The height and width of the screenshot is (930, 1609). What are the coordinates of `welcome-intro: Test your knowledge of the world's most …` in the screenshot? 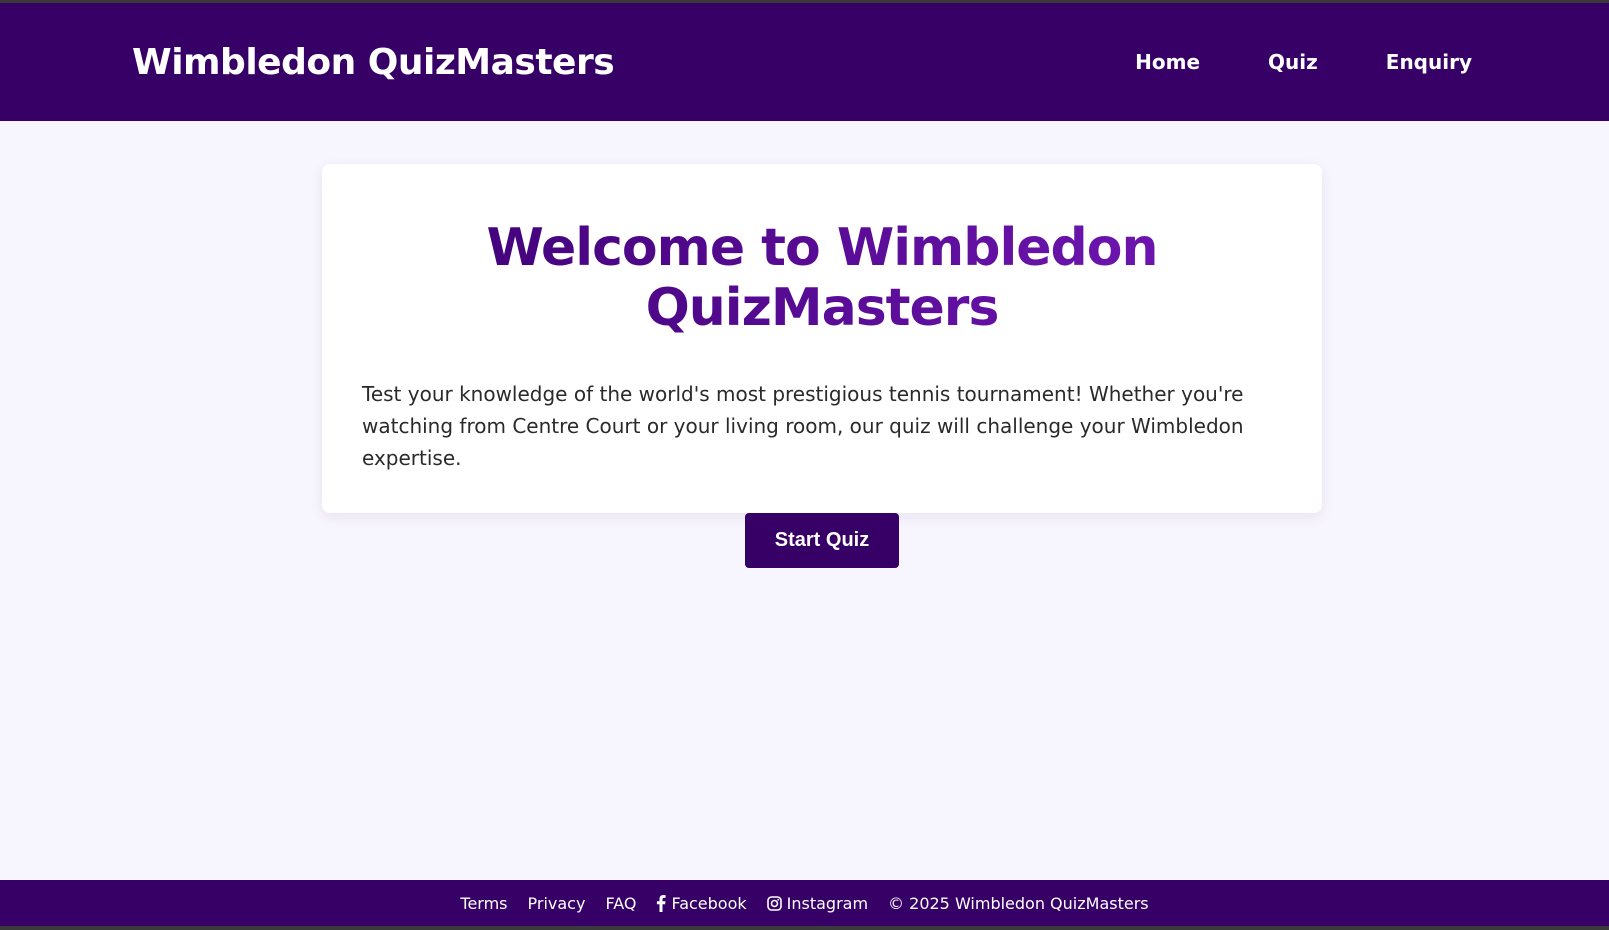 It's located at (803, 426).